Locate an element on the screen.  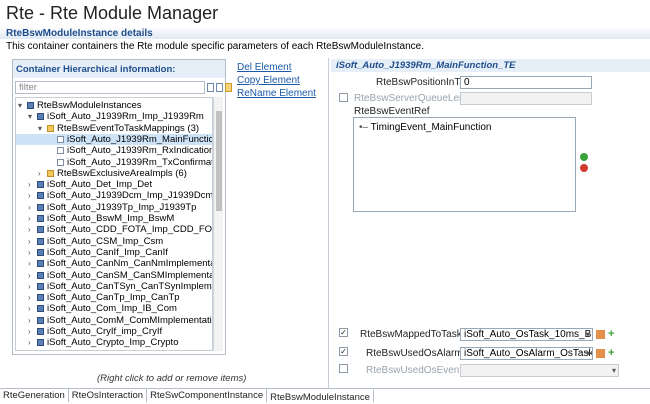
tree-item: › iSoft_Auto_Com_Imp_IB_Com is located at coordinates (114, 309).